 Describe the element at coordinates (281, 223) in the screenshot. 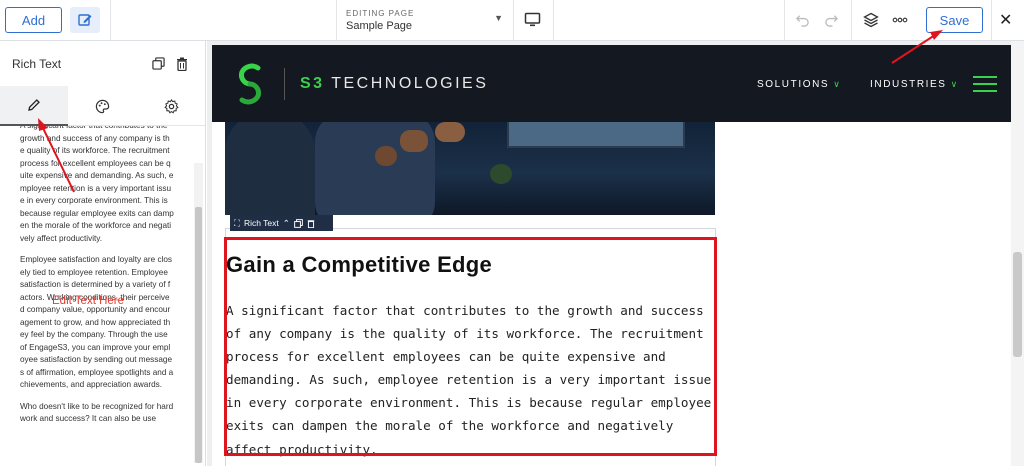

I see `block-label: ⛶ Rich Text ⌃` at that location.